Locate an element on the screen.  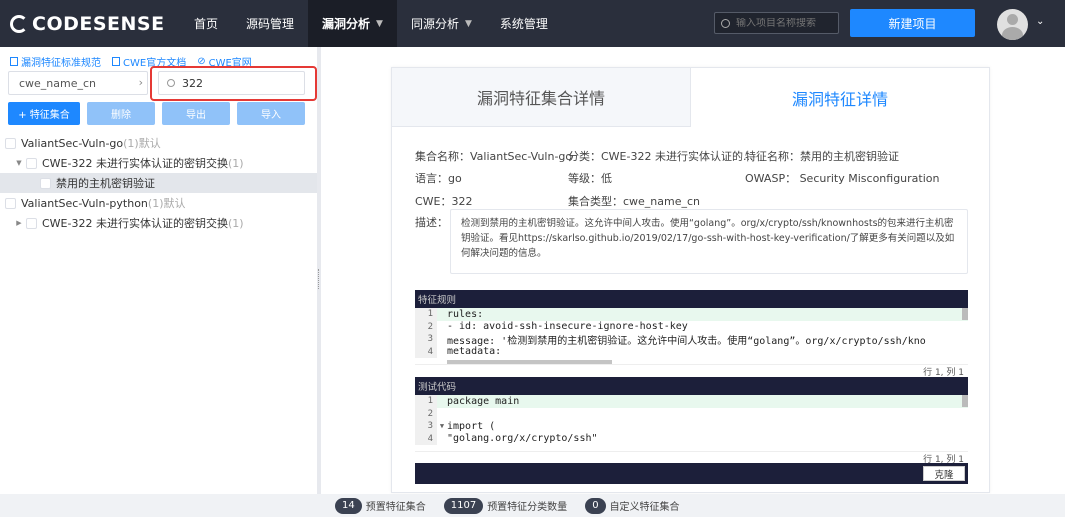
stat-label: 自定义特征集合 is located at coordinates (644, 507).